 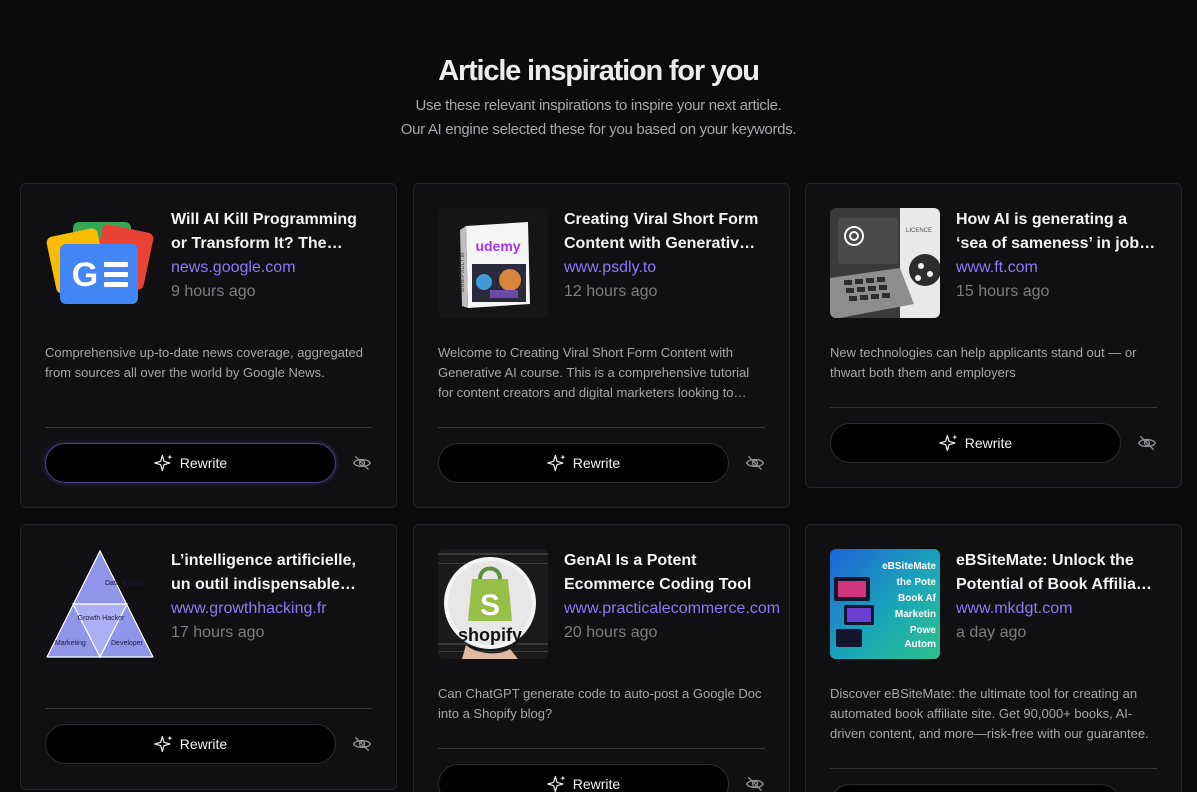 What do you see at coordinates (70, 643) in the screenshot?
I see `triangle-label-left: Marketing` at bounding box center [70, 643].